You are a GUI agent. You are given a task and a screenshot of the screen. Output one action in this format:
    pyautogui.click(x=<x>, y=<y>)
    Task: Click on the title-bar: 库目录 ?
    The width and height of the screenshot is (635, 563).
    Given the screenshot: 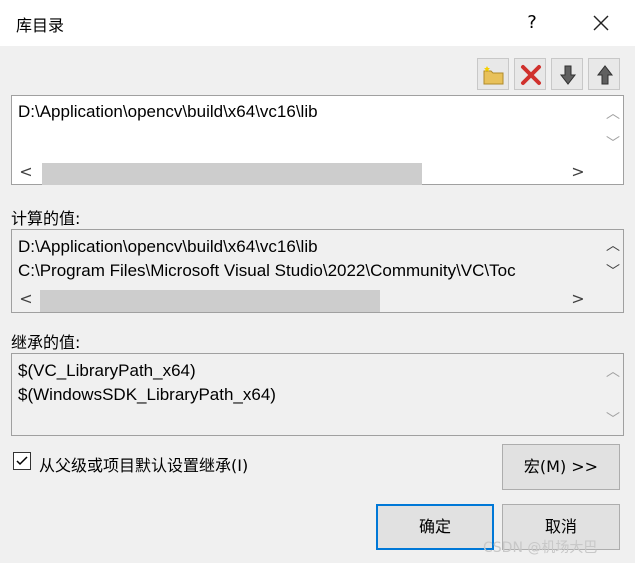 What is the action you would take?
    pyautogui.click(x=317, y=23)
    